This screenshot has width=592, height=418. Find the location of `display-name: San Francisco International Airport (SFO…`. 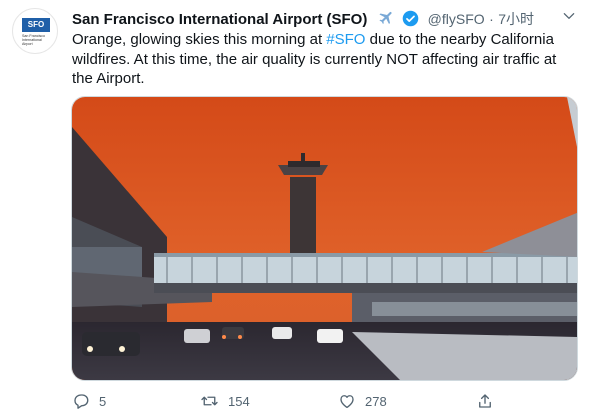

display-name: San Francisco International Airport (SFO… is located at coordinates (219, 19).